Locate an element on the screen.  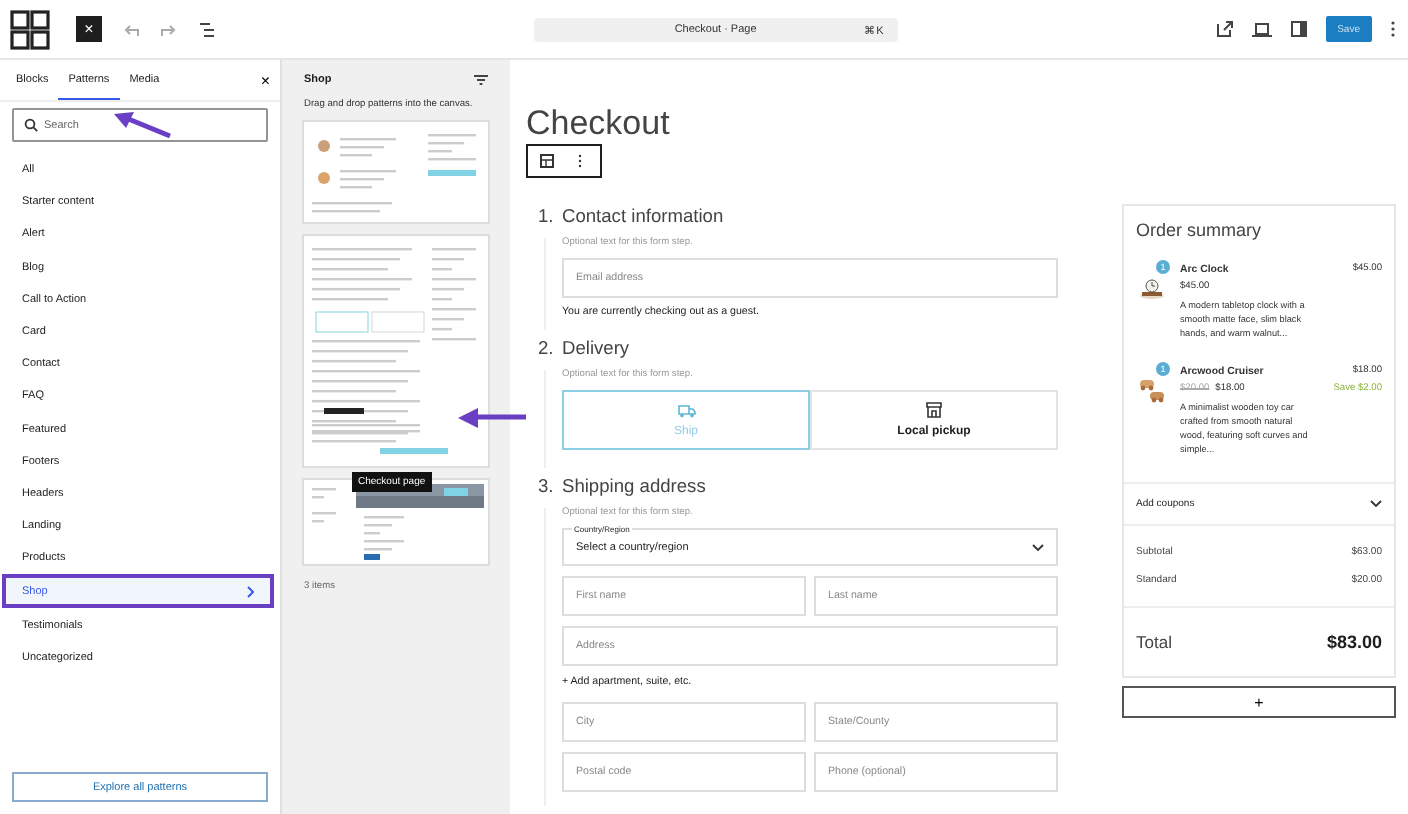
step-number: 1. is located at coordinates (545, 216).